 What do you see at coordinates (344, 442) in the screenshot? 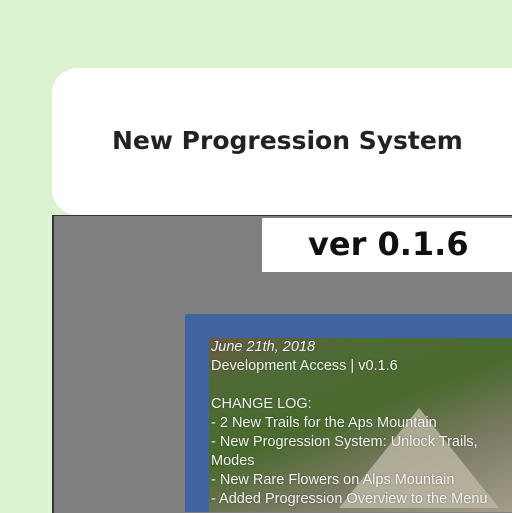
I see `changelog-line: - New Progression System: Unlock Trails,` at bounding box center [344, 442].